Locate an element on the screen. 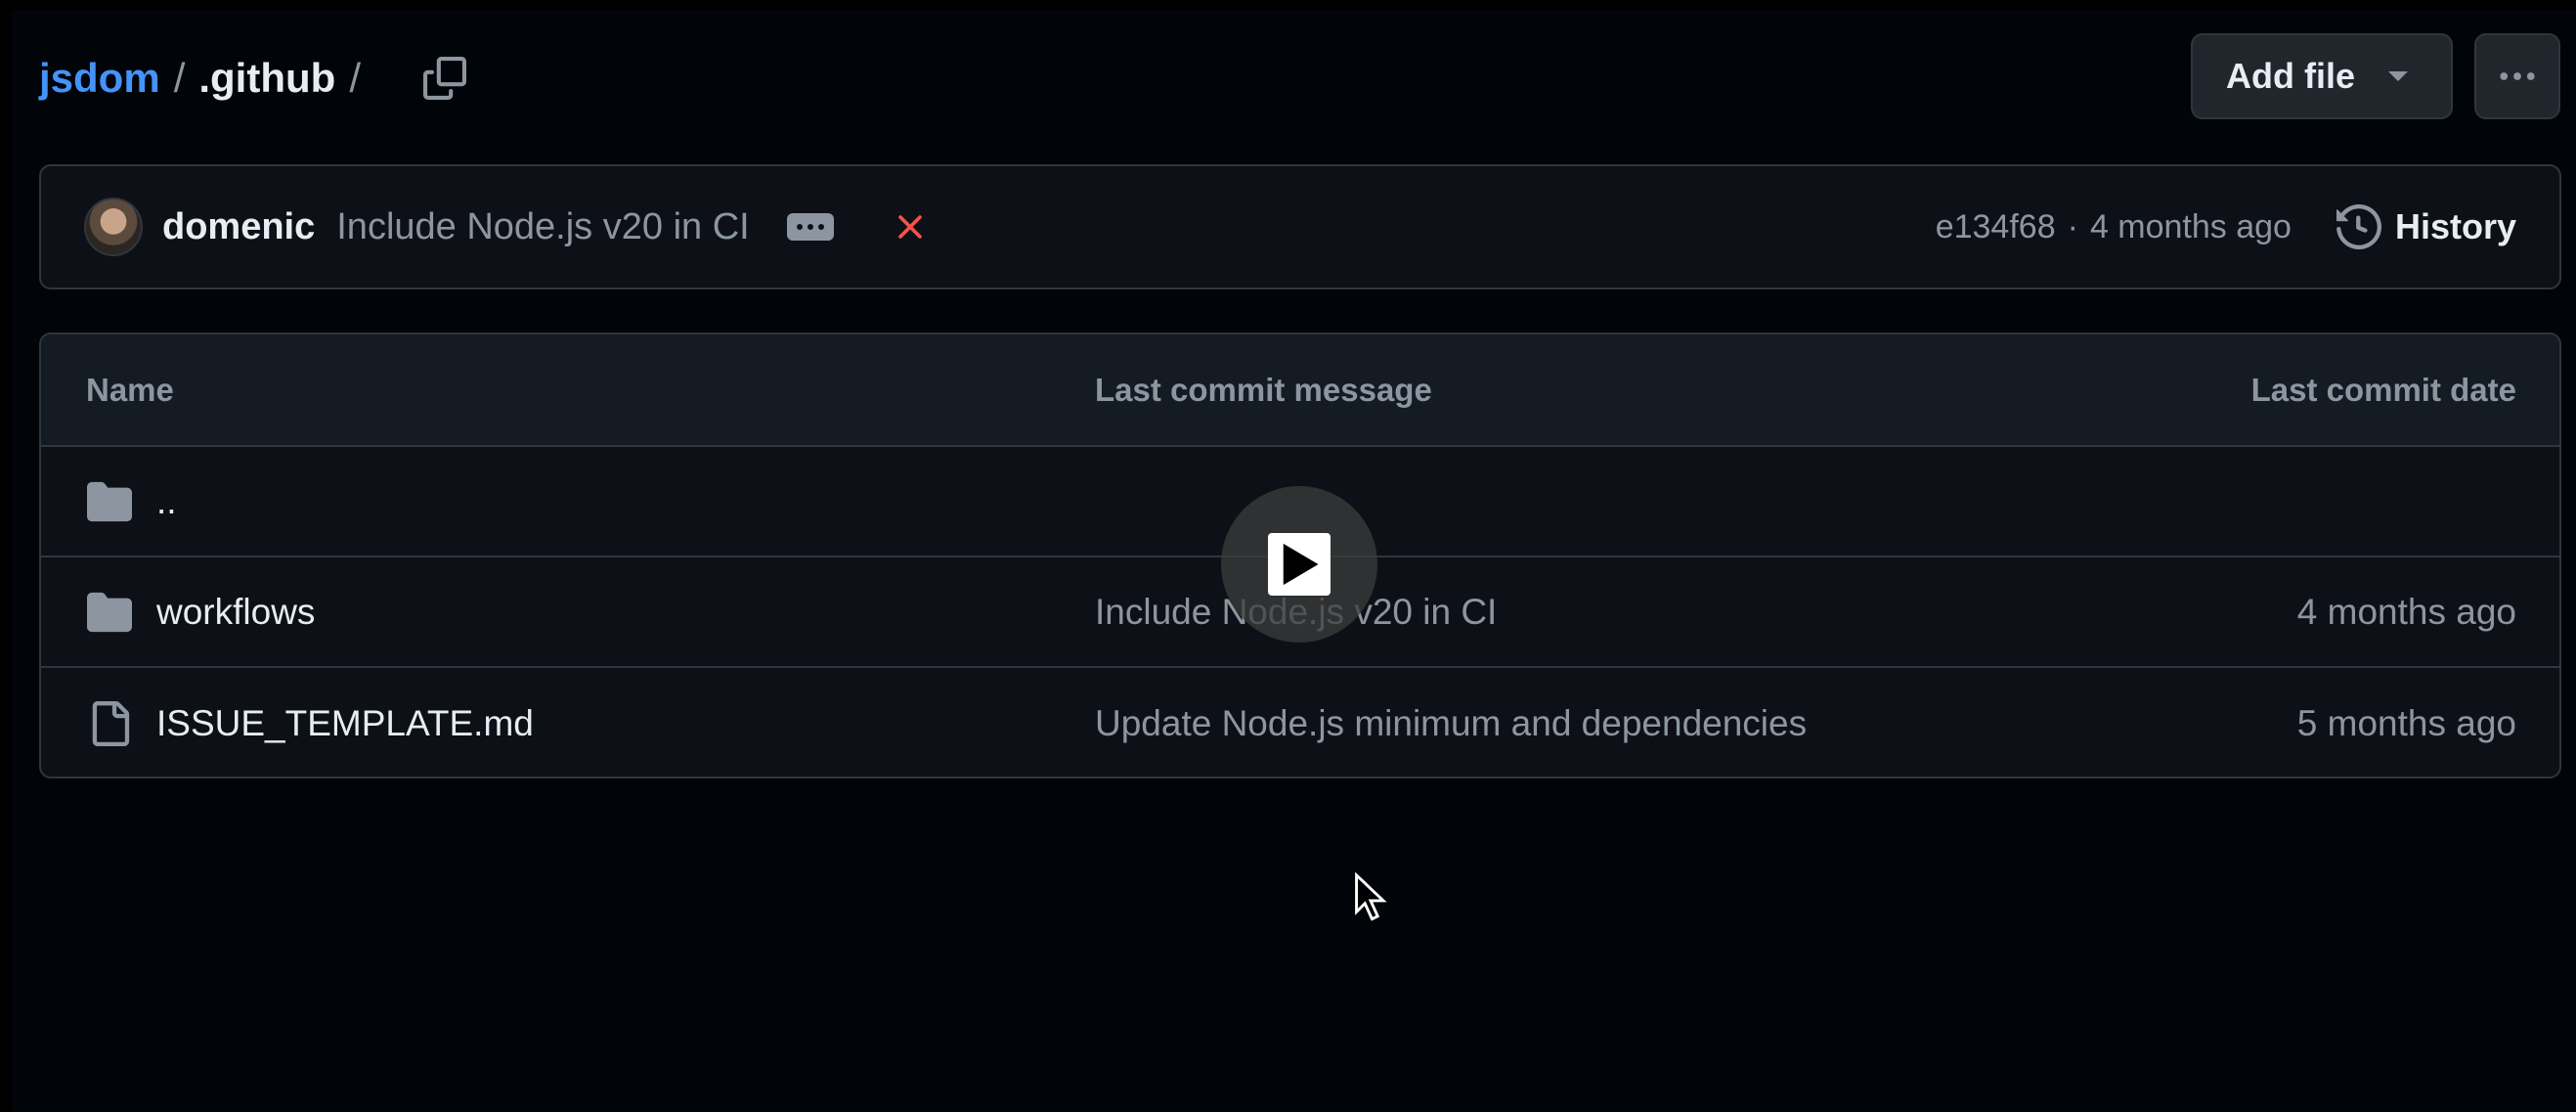  file-icon is located at coordinates (109, 723).